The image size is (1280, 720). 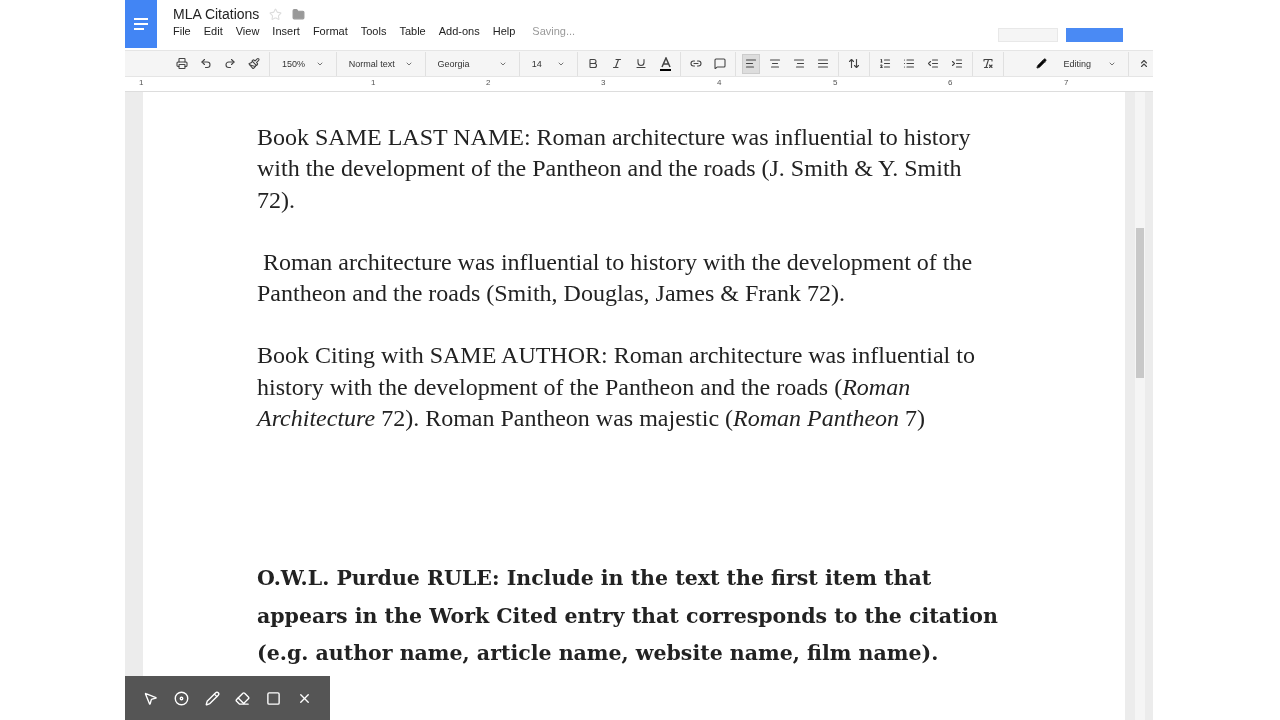 What do you see at coordinates (548, 63) in the screenshot?
I see `font-size-dropdown: 14` at bounding box center [548, 63].